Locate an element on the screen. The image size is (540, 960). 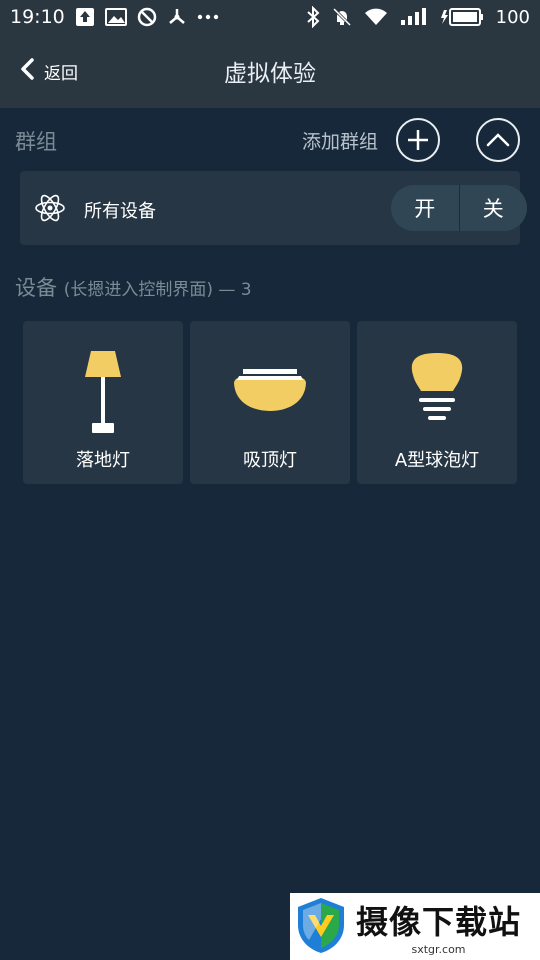
watermark: 摄像下载站 sxtgr.com is located at coordinates (415, 926).